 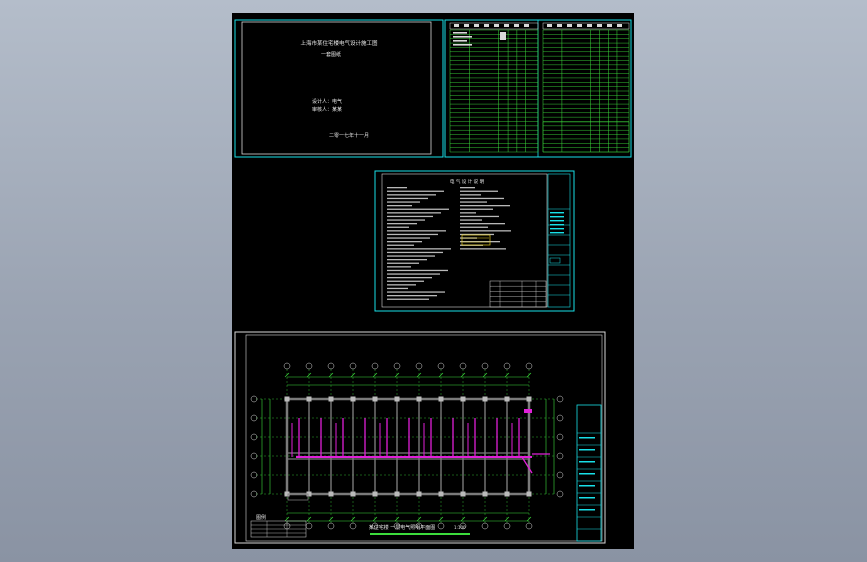 What do you see at coordinates (460, 527) in the screenshot?
I see `plan-scale: 1:100` at bounding box center [460, 527].